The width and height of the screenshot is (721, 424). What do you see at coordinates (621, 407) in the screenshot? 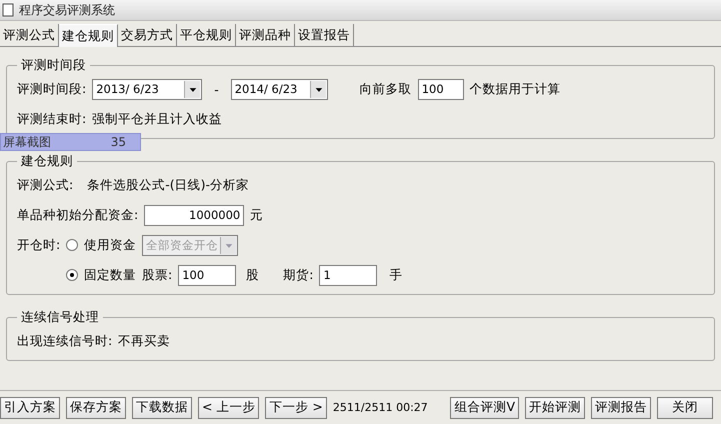
I see `action-button: 评测报告` at bounding box center [621, 407].